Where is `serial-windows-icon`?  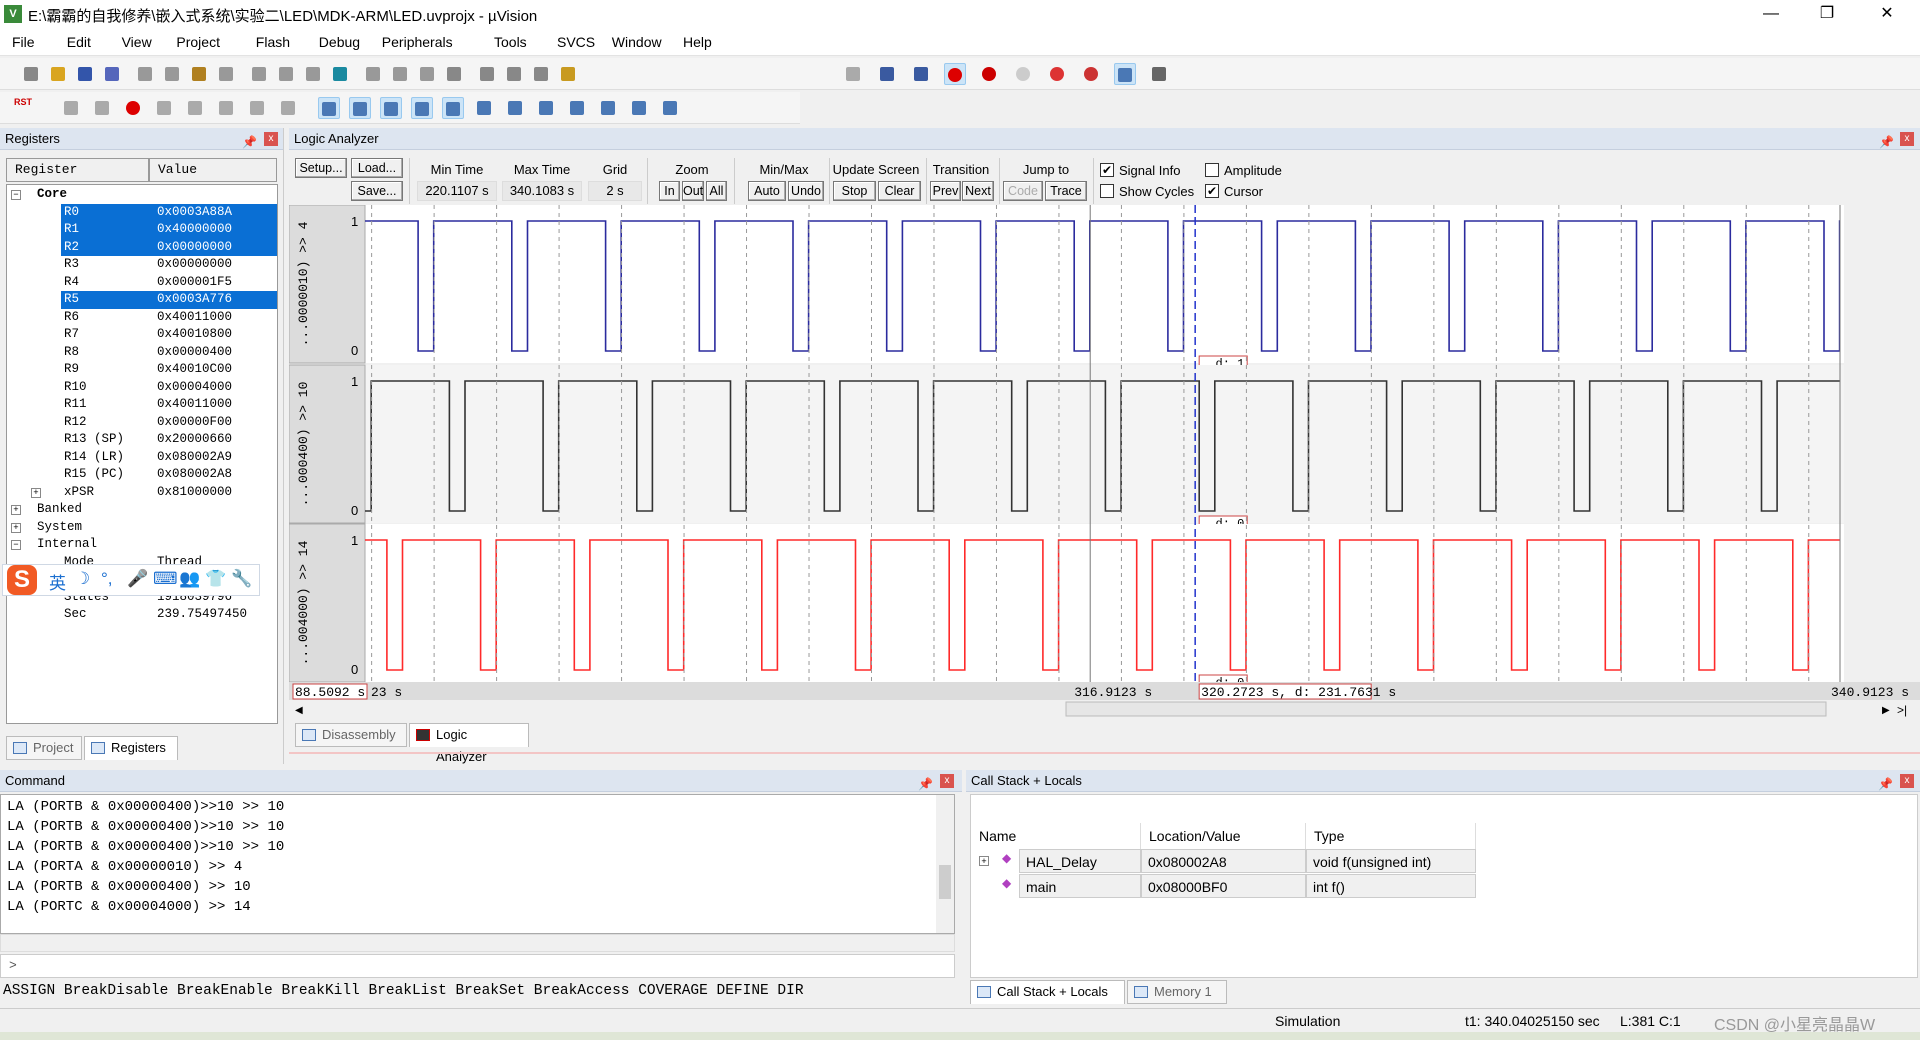 serial-windows-icon is located at coordinates (546, 108).